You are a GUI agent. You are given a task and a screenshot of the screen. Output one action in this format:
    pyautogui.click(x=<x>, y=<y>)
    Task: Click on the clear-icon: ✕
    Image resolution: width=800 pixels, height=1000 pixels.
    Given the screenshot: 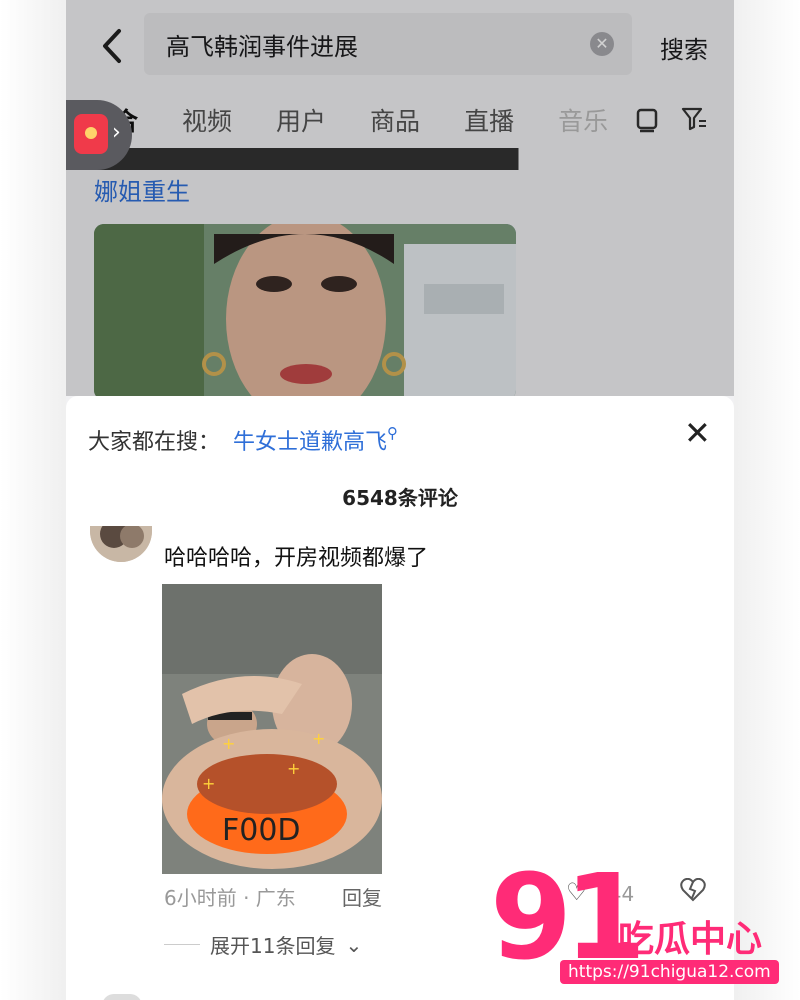 What is the action you would take?
    pyautogui.click(x=602, y=44)
    